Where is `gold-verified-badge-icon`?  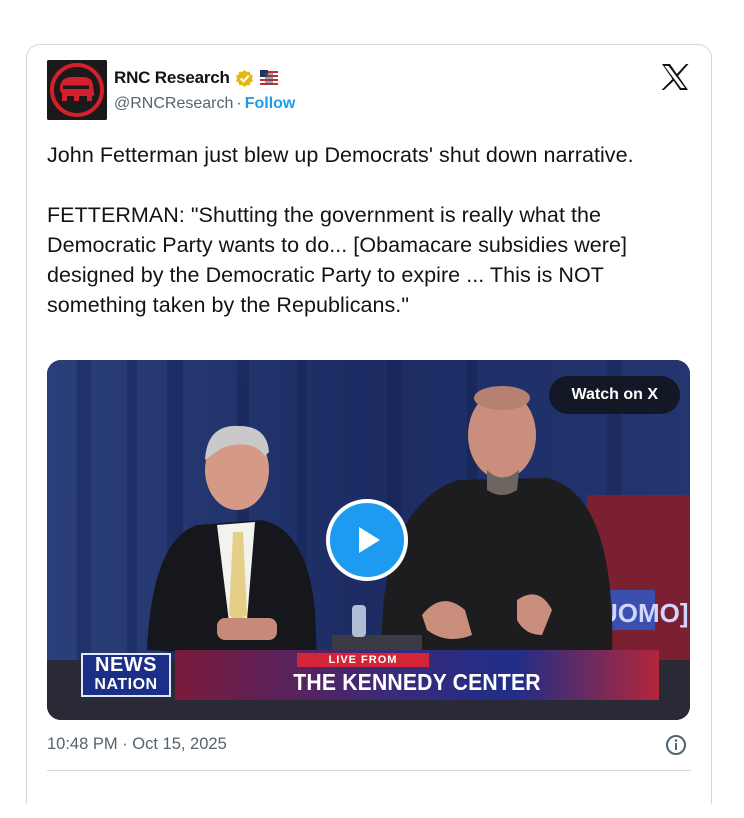 gold-verified-badge-icon is located at coordinates (244, 78).